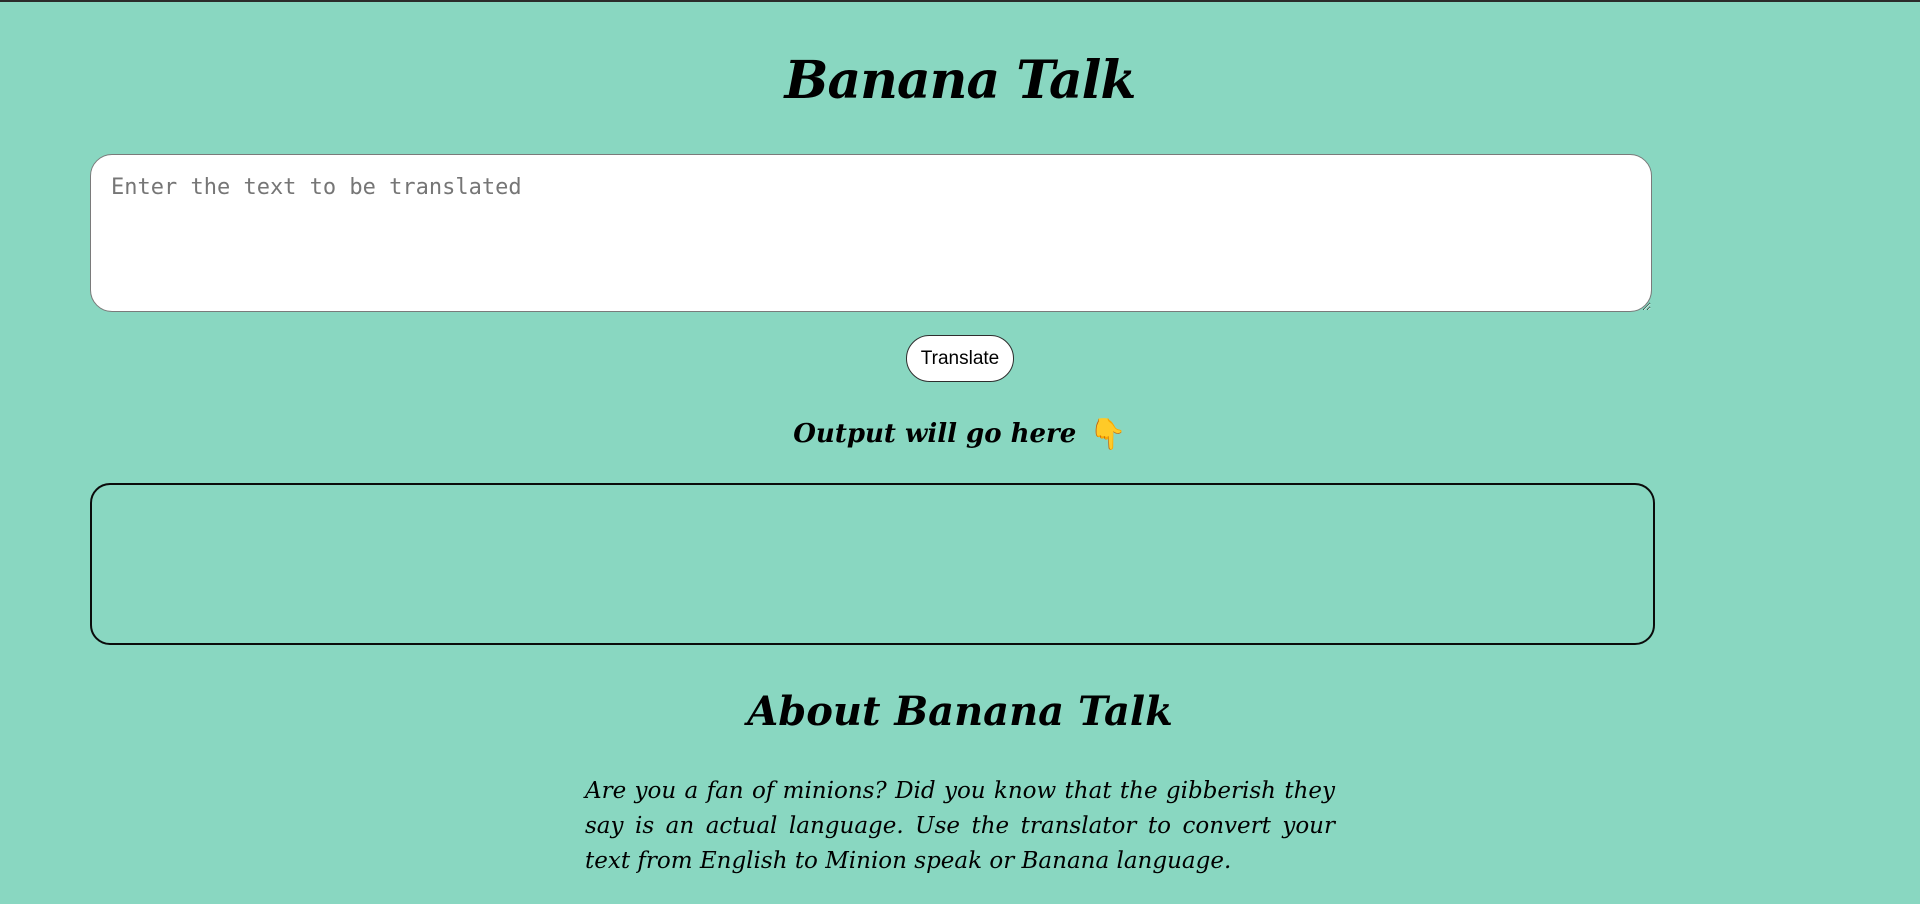  What do you see at coordinates (935, 434) in the screenshot?
I see `output-label-text: Output will go here` at bounding box center [935, 434].